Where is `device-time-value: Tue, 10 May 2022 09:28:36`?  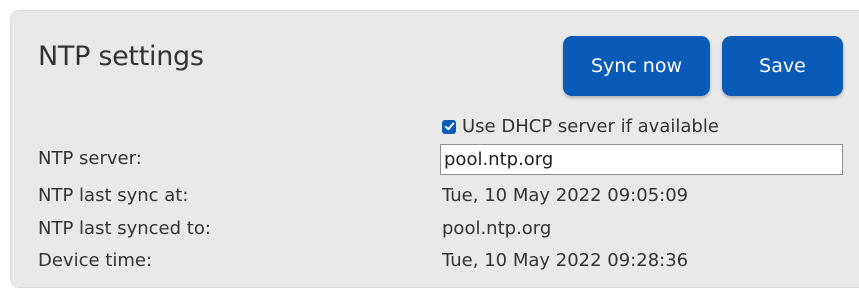 device-time-value: Tue, 10 May 2022 09:28:36 is located at coordinates (565, 260).